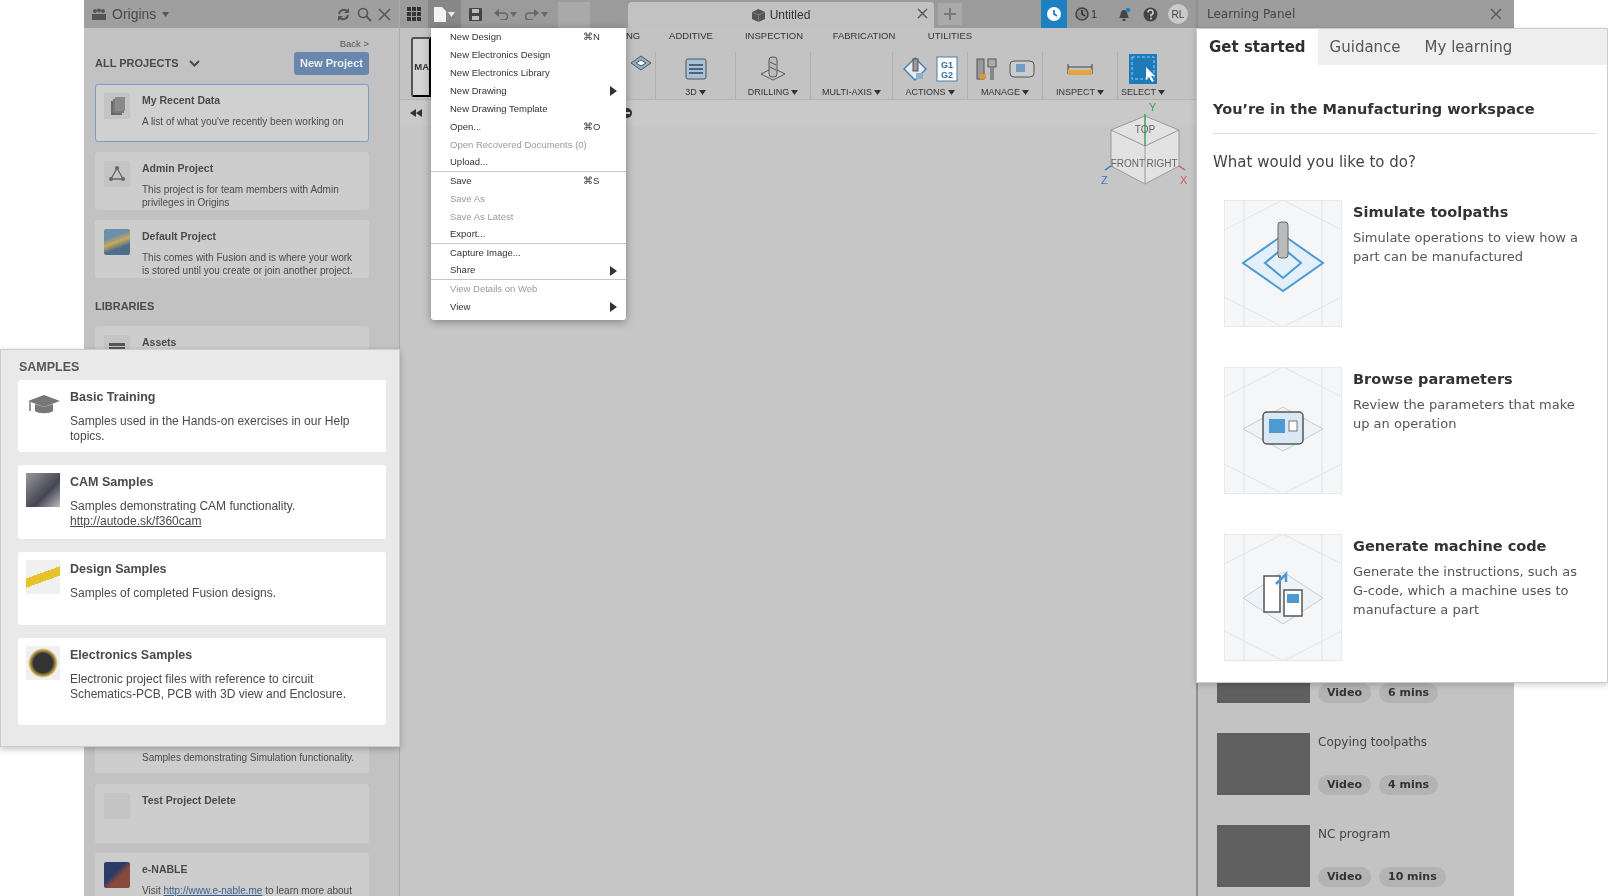  Describe the element at coordinates (125, 306) in the screenshot. I see `section-heading: LIBRARIES` at that location.